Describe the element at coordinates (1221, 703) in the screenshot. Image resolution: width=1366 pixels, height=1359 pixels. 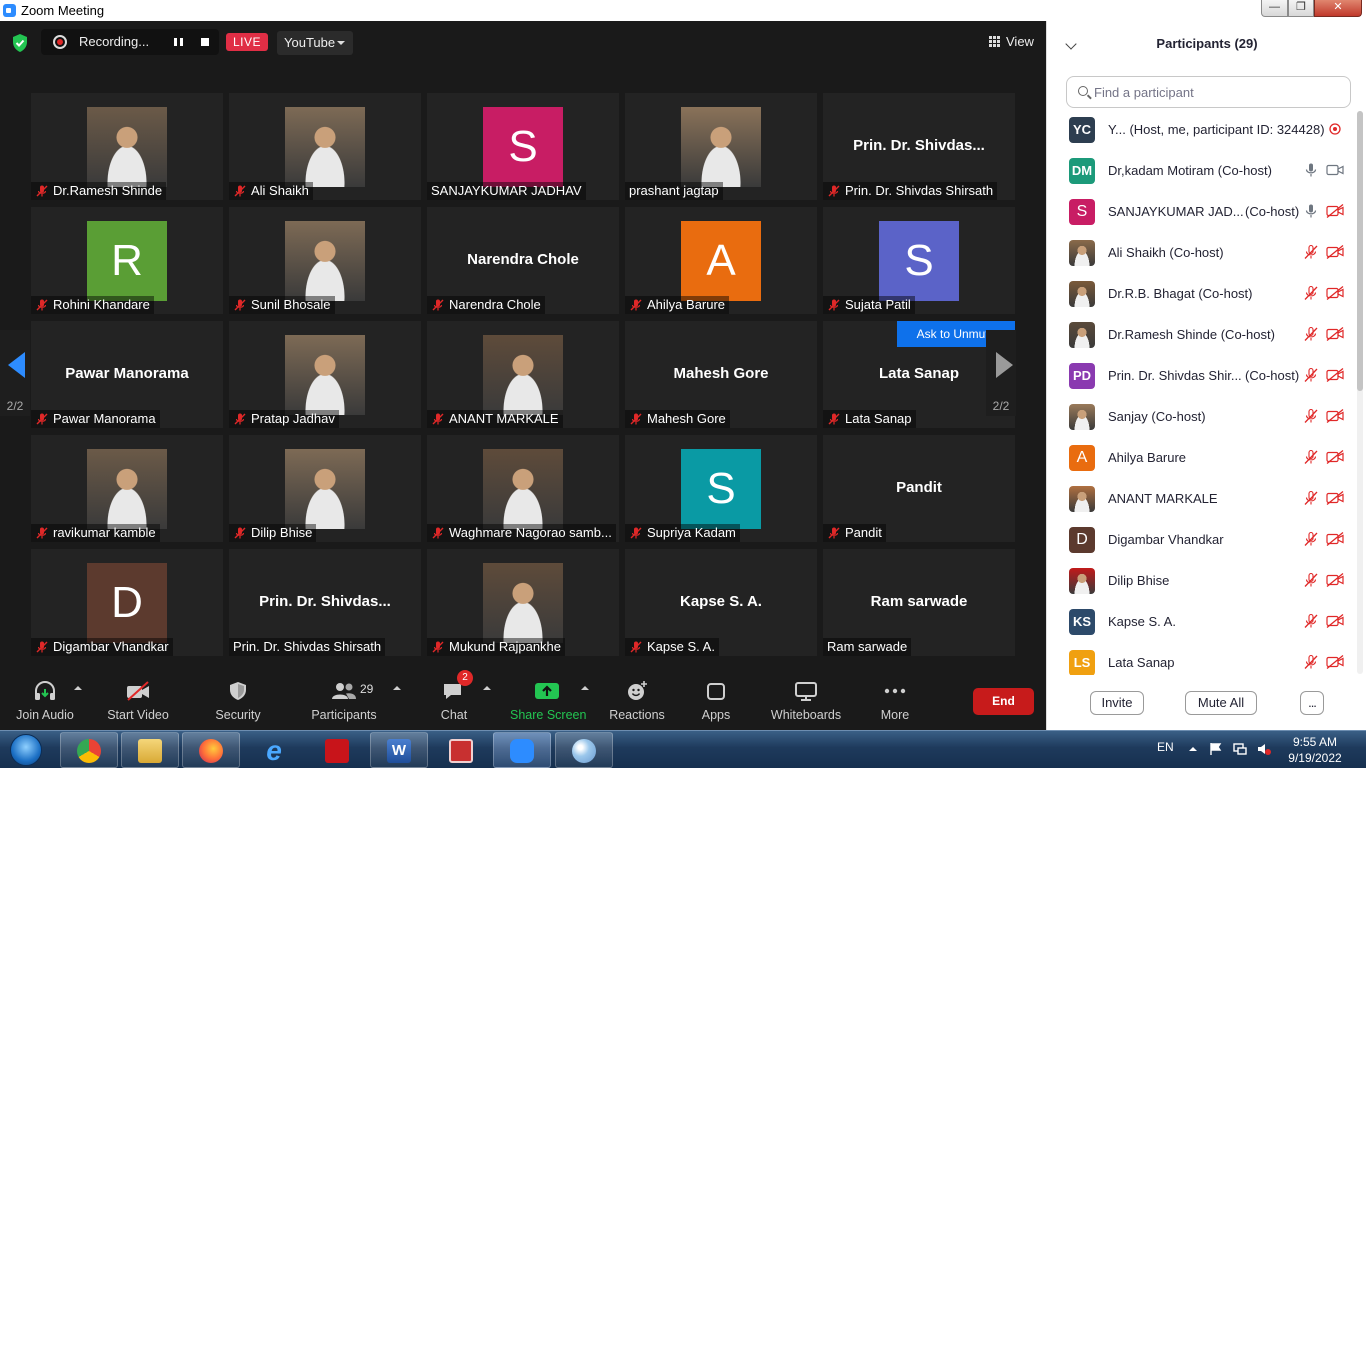
I see `mute-all-button: Mute All` at that location.